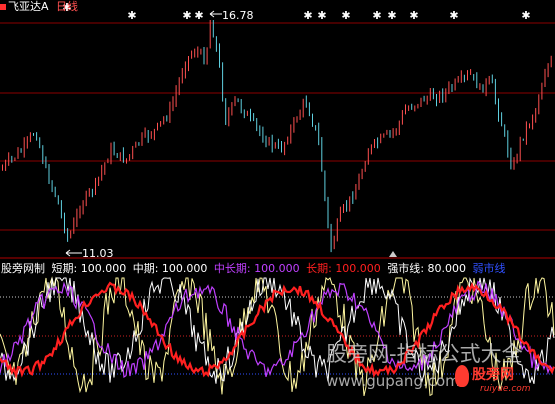 The width and height of the screenshot is (555, 404). I want to click on stock-name: 飞亚达A, so click(28, 6).